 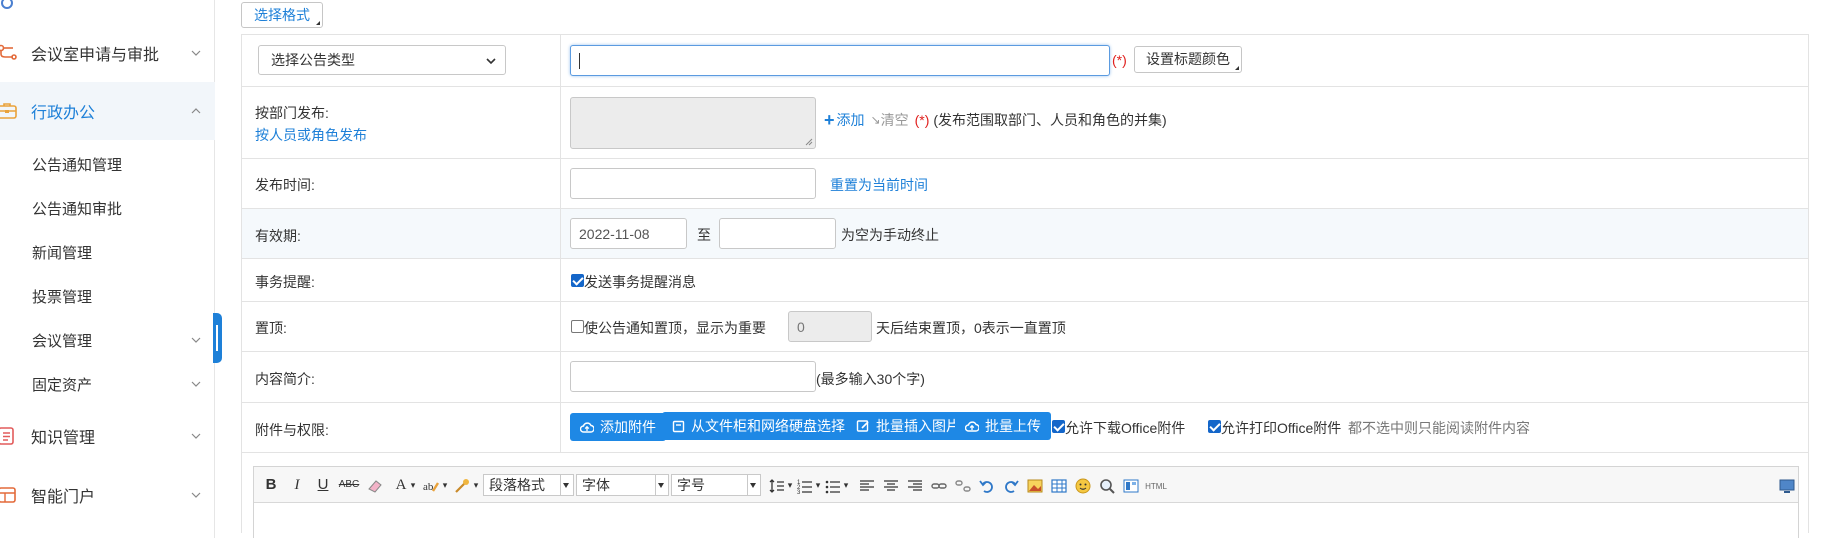 What do you see at coordinates (818, 485) in the screenshot?
I see `ordered-list-dropdown-icon: ▾` at bounding box center [818, 485].